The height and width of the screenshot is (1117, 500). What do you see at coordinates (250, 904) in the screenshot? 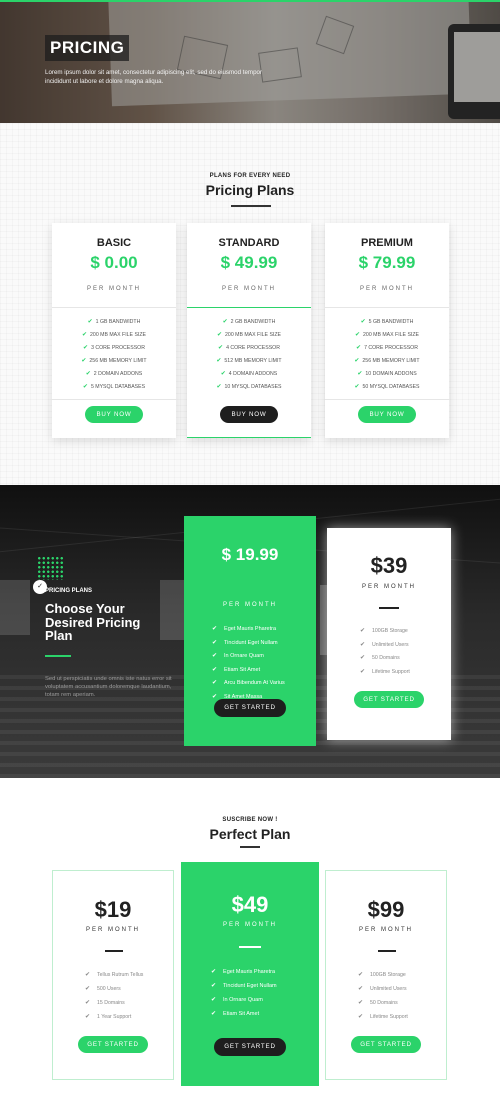
I see `plan-price: $49` at bounding box center [250, 904].